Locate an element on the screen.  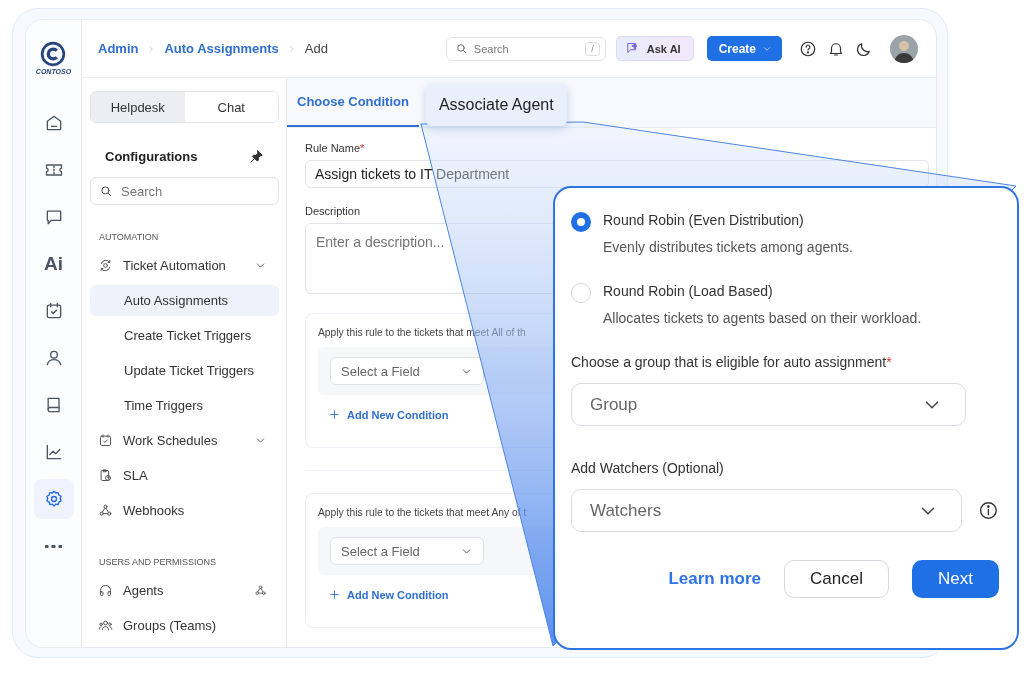
learn-more-link: Learn more is located at coordinates (714, 579).